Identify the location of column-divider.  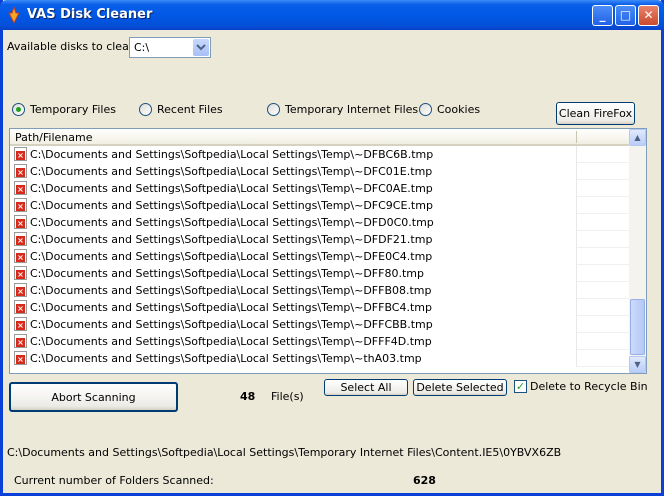
(576, 137).